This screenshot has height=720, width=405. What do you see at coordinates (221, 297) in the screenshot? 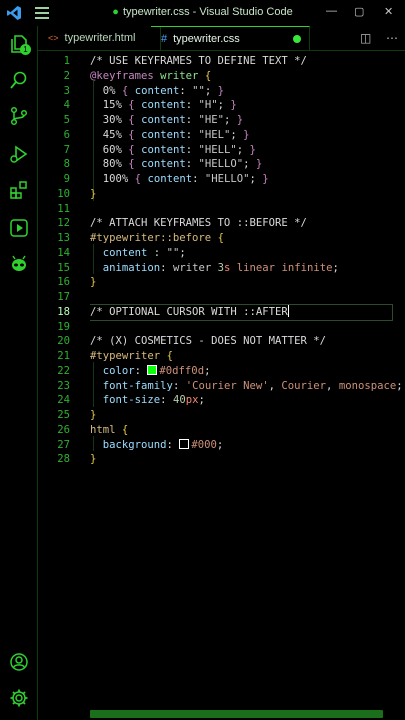
I see `code-line: 17` at bounding box center [221, 297].